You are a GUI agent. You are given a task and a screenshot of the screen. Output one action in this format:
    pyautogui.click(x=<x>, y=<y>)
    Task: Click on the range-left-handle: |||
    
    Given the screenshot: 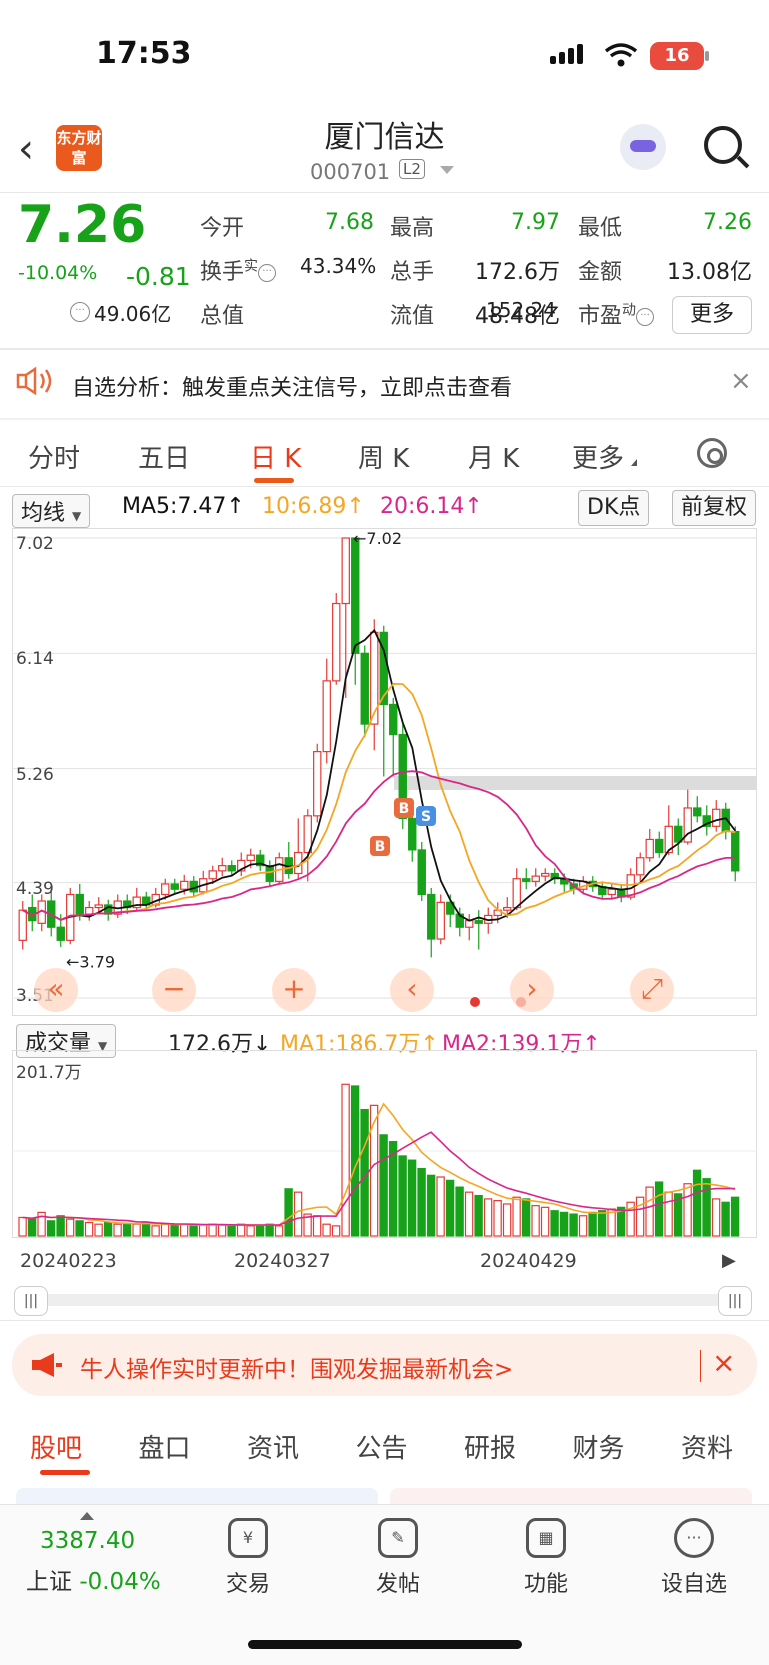 What is the action you would take?
    pyautogui.click(x=31, y=1301)
    